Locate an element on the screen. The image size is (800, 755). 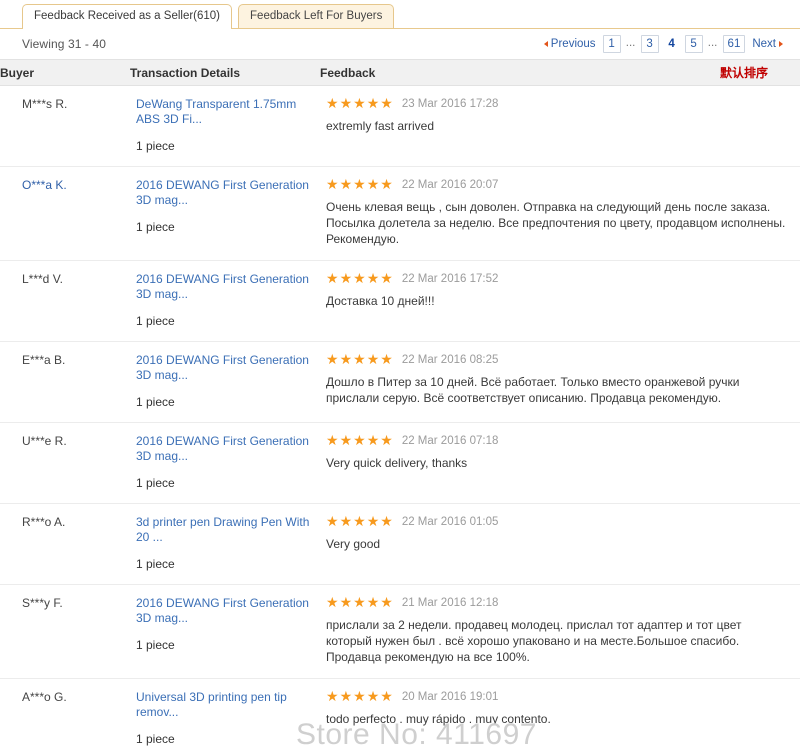
pagination-page-61: 61 is located at coordinates (734, 44).